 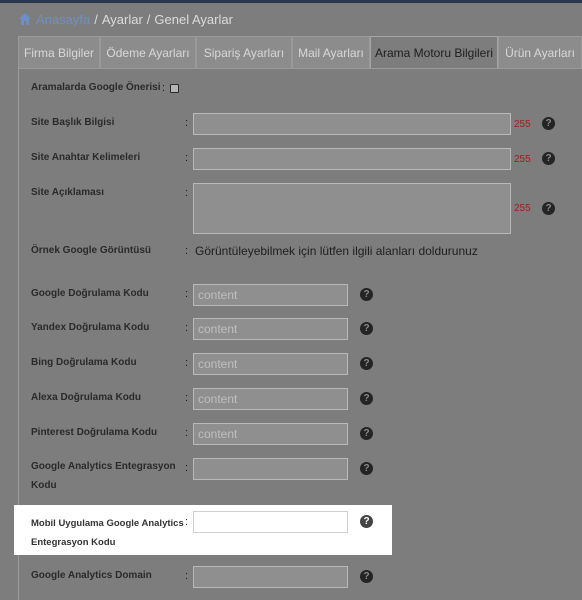 I want to click on breadcrumb-item-ayarlar: Ayarlar, so click(x=122, y=19).